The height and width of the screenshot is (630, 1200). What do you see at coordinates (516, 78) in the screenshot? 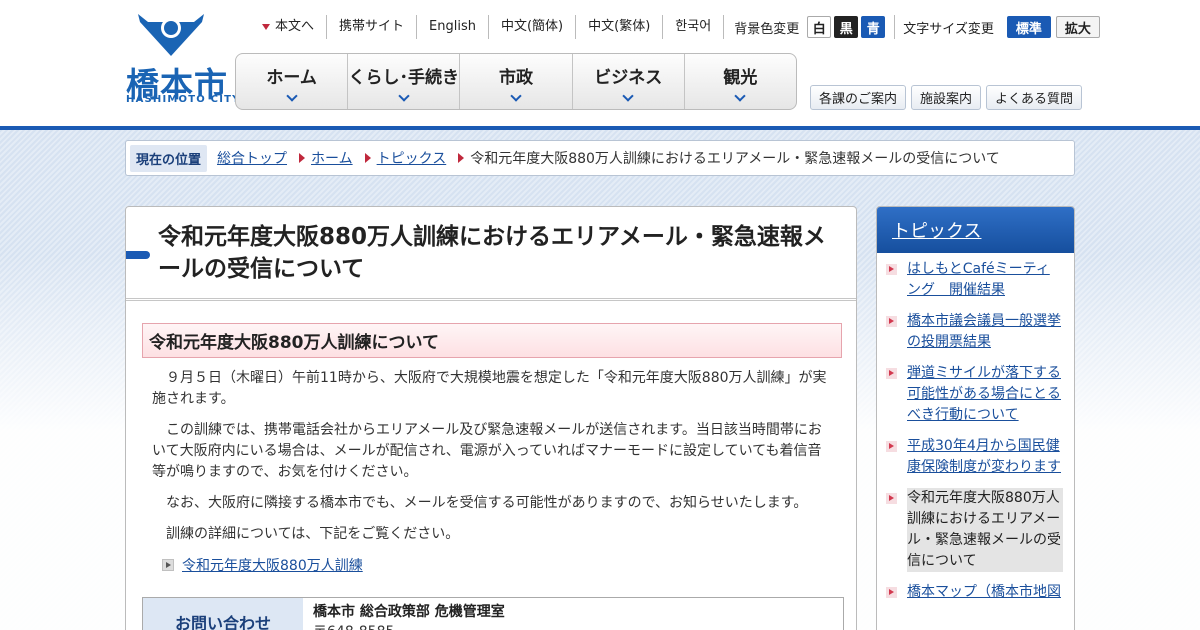
I see `gnav-label: 市政` at bounding box center [516, 78].